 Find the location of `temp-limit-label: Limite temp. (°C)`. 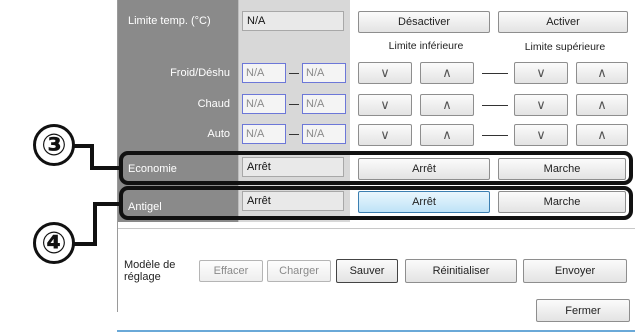

temp-limit-label: Limite temp. (°C) is located at coordinates (169, 21).